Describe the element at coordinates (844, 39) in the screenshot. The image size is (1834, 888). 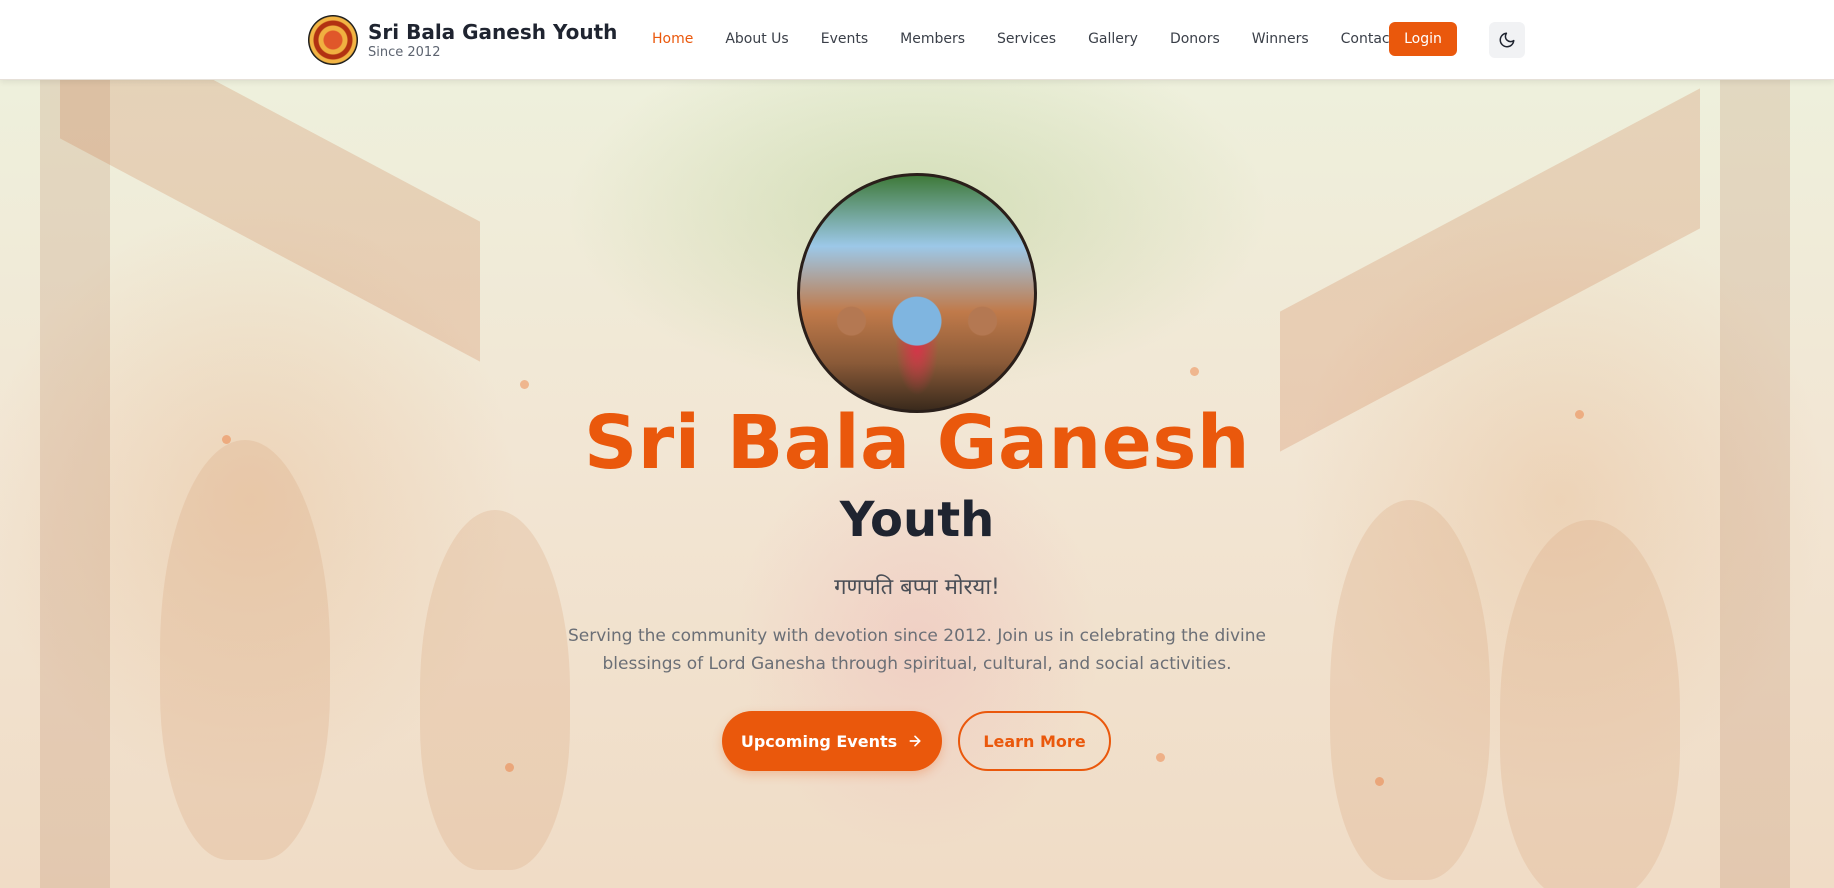
I see `nav-events: Events` at that location.